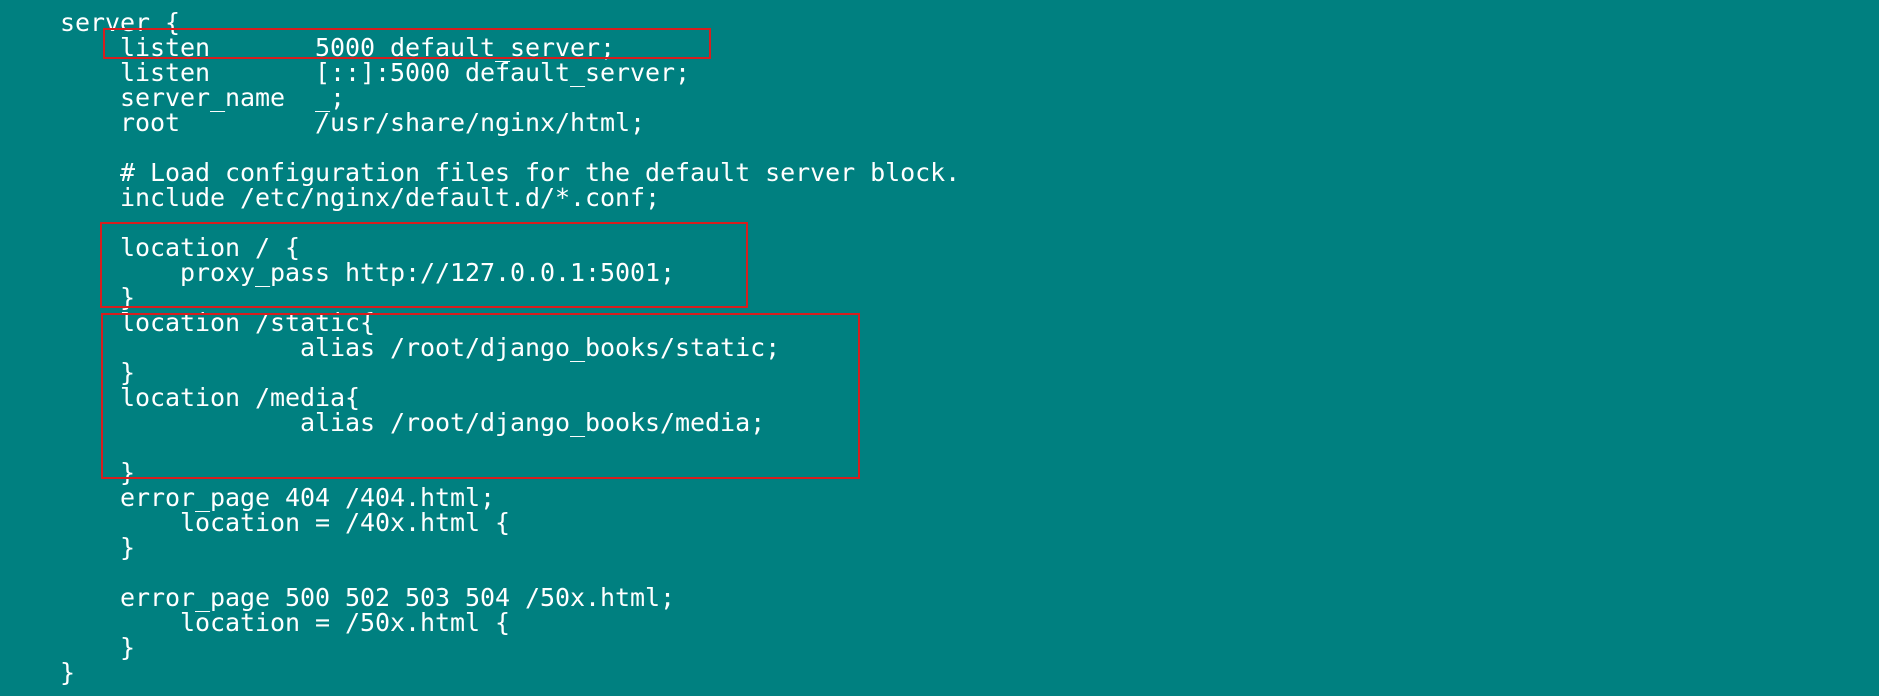 The image size is (1879, 696). What do you see at coordinates (338, 597) in the screenshot?
I see `code-line: error_page 500 502 503 504 /50x.html;` at bounding box center [338, 597].